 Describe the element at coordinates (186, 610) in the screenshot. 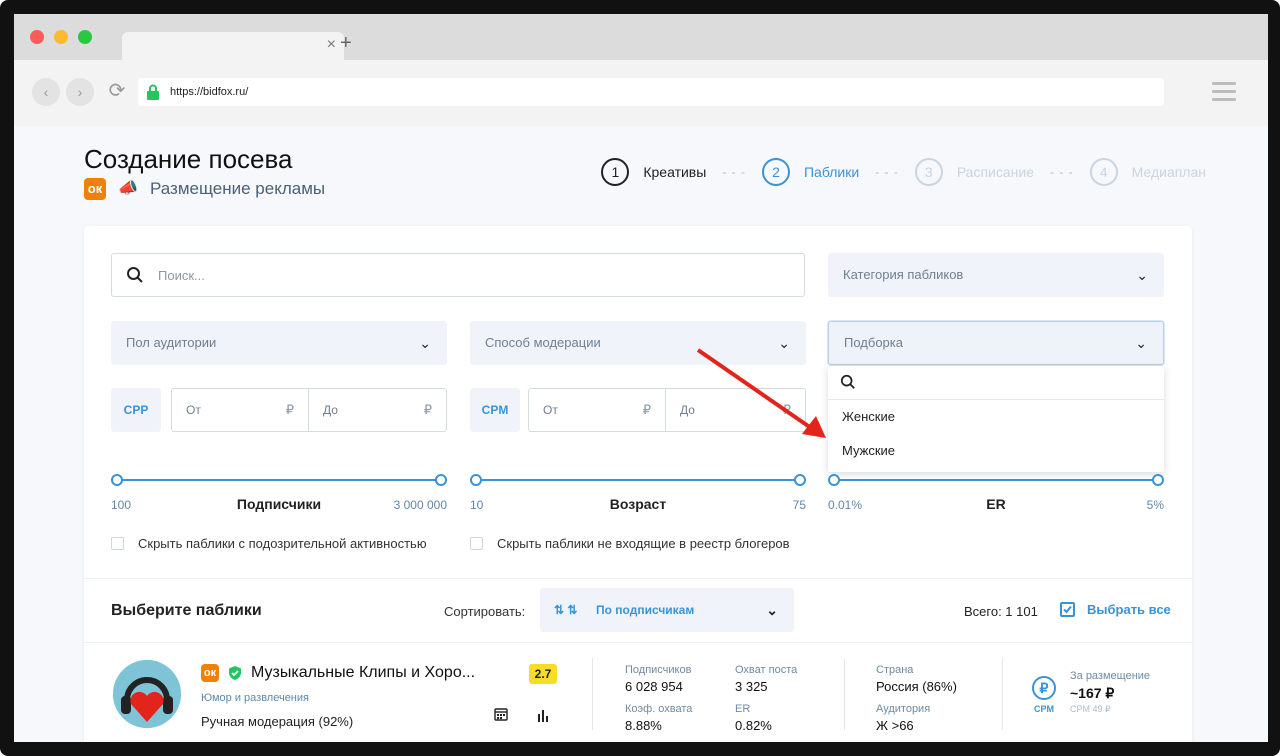

I see `list-heading: Выберите паблики` at that location.